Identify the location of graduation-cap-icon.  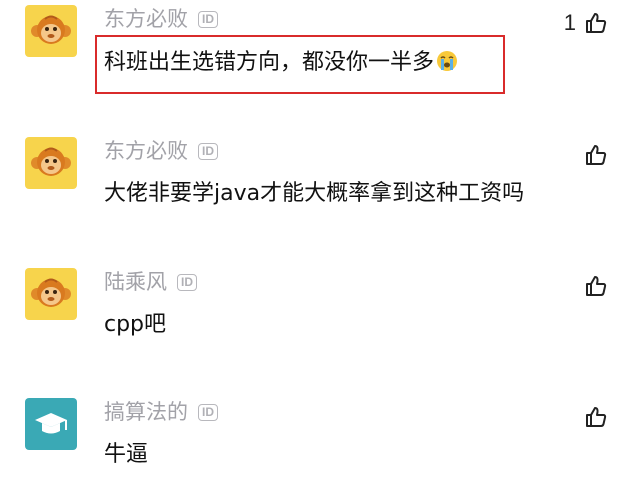
(51, 424).